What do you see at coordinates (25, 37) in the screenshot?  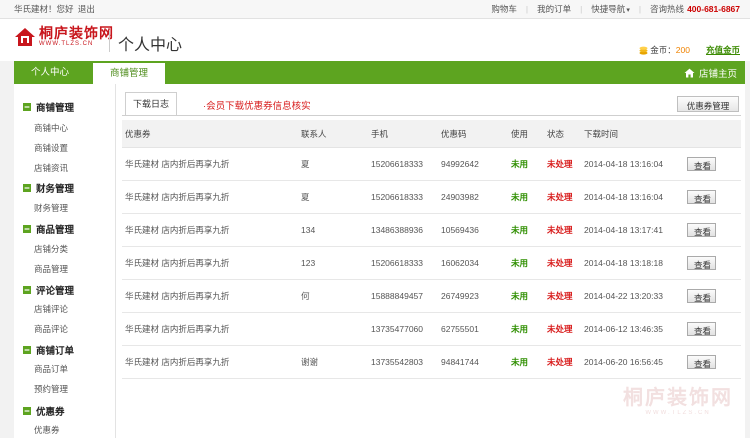 I see `house-logo-icon` at bounding box center [25, 37].